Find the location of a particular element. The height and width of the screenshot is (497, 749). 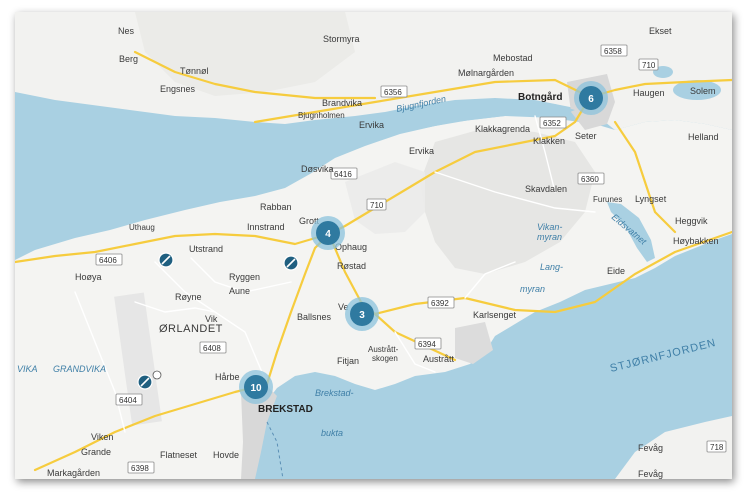

cluster-marker-botngard: 6 is located at coordinates (591, 98).